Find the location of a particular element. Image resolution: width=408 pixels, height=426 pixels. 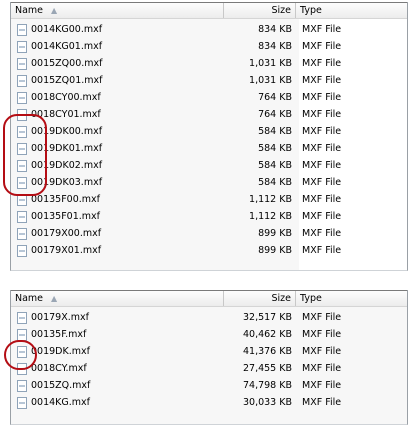

file-name: 00135F.mxf is located at coordinates (59, 334).